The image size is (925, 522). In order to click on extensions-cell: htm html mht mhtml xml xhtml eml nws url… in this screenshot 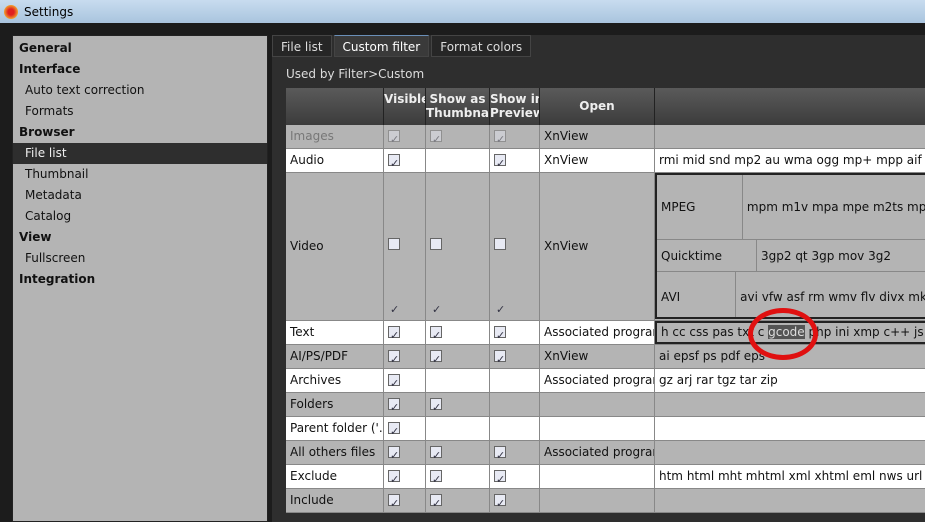, I will do `click(790, 476)`.